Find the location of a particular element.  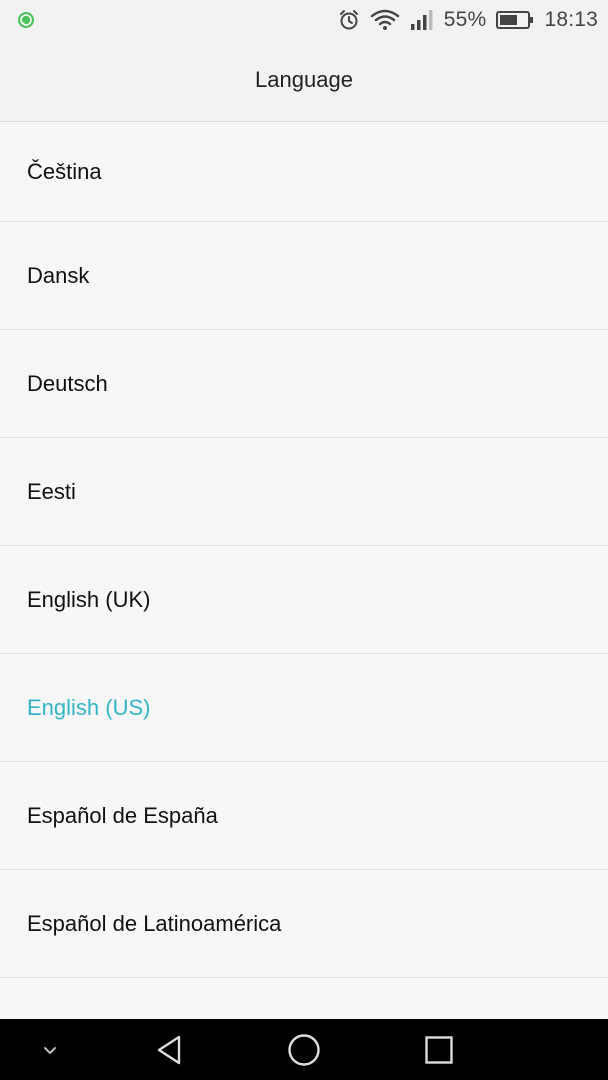

battery-percent: 55% is located at coordinates (465, 19).